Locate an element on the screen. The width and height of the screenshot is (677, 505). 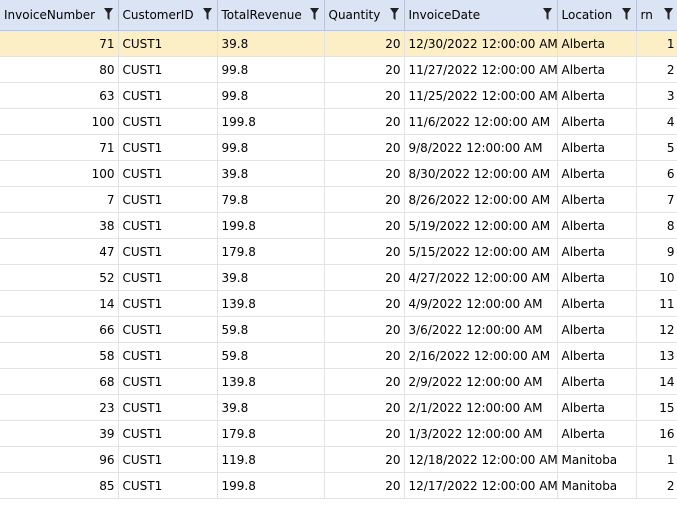
column-header-totalrevenue: TotalRevenue is located at coordinates (271, 15).